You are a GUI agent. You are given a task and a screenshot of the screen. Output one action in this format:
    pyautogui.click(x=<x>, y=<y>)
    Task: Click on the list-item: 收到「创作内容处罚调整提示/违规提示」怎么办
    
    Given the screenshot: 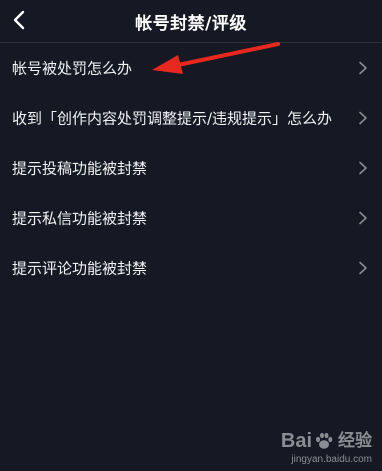 What is the action you would take?
    pyautogui.click(x=191, y=118)
    